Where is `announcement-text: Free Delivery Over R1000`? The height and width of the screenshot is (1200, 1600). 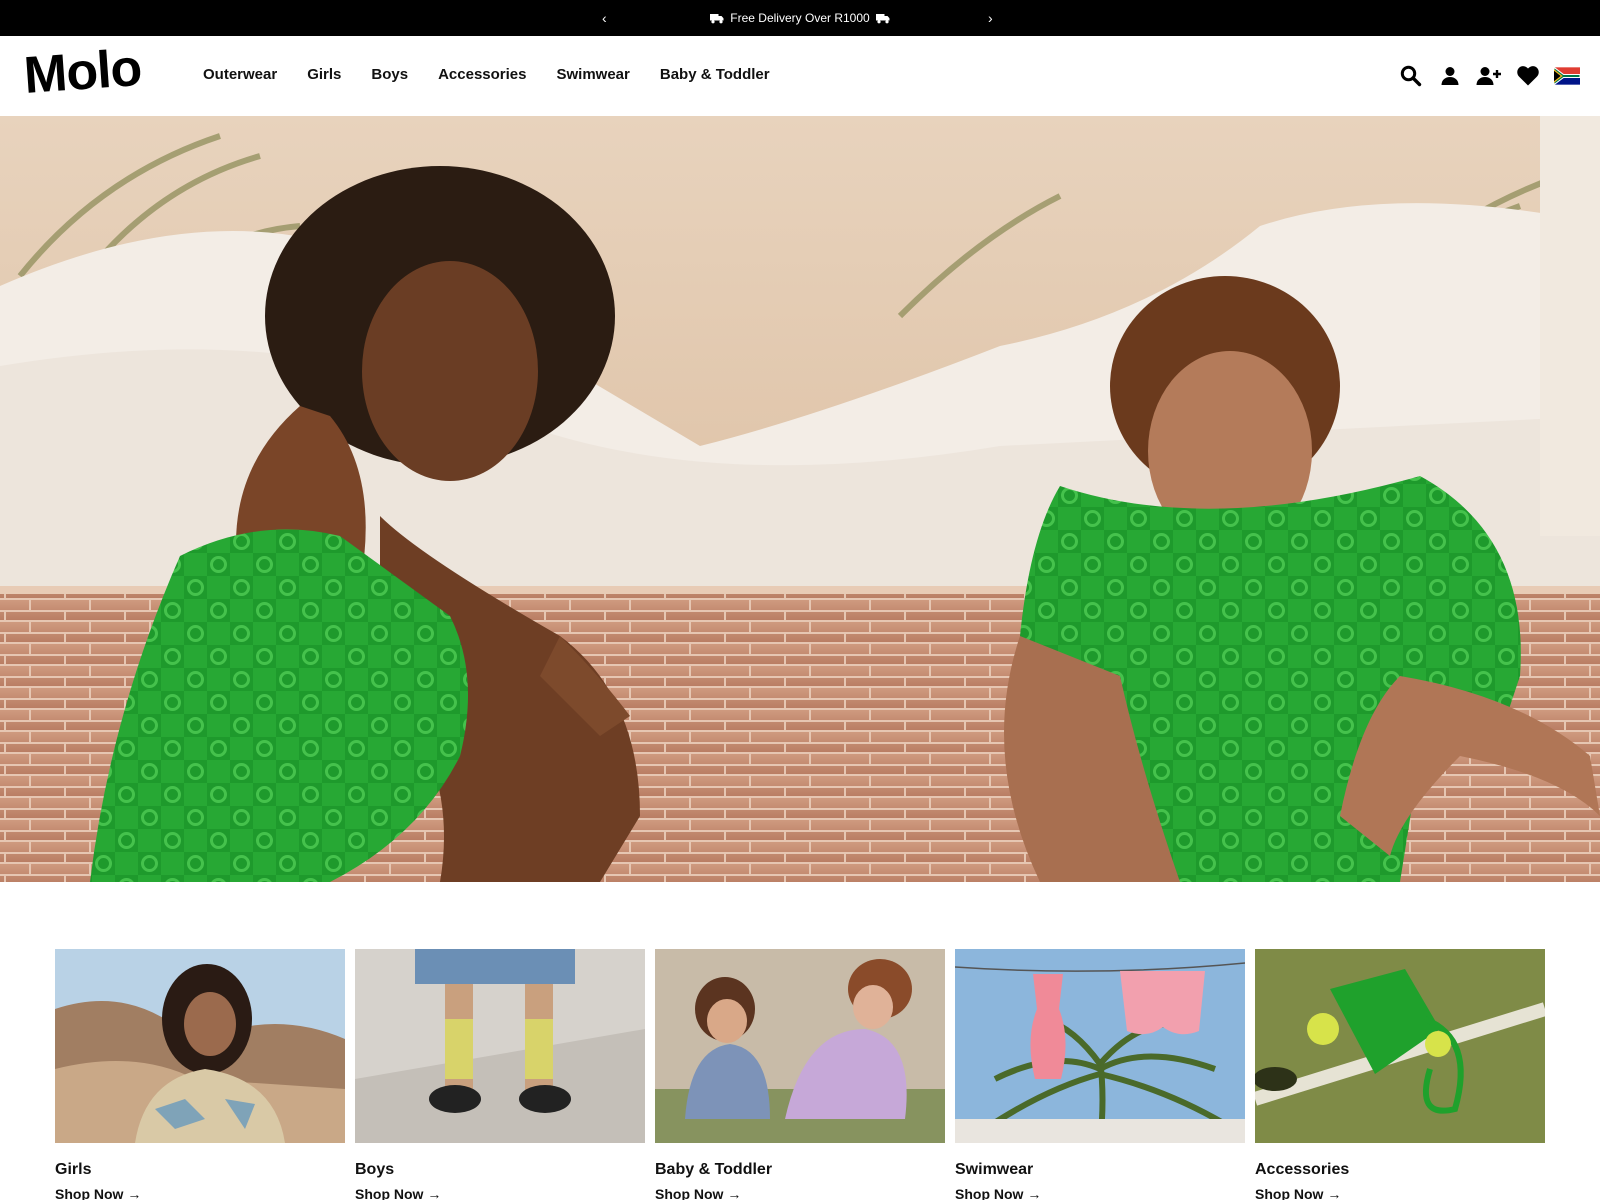
announcement-text: Free Delivery Over R1000 is located at coordinates (800, 18).